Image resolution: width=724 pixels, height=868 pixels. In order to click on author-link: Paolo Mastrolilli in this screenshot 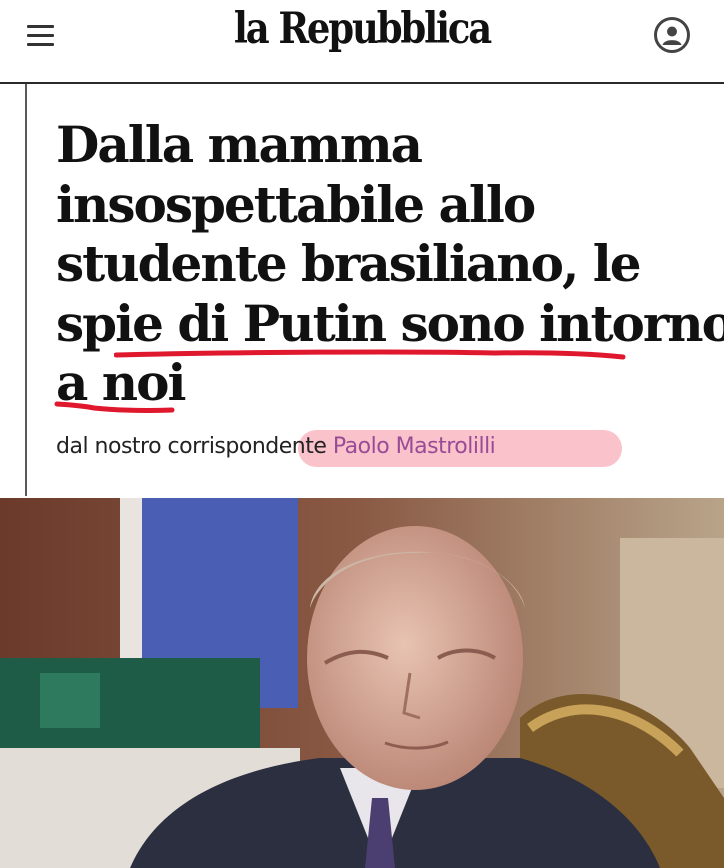, I will do `click(414, 446)`.